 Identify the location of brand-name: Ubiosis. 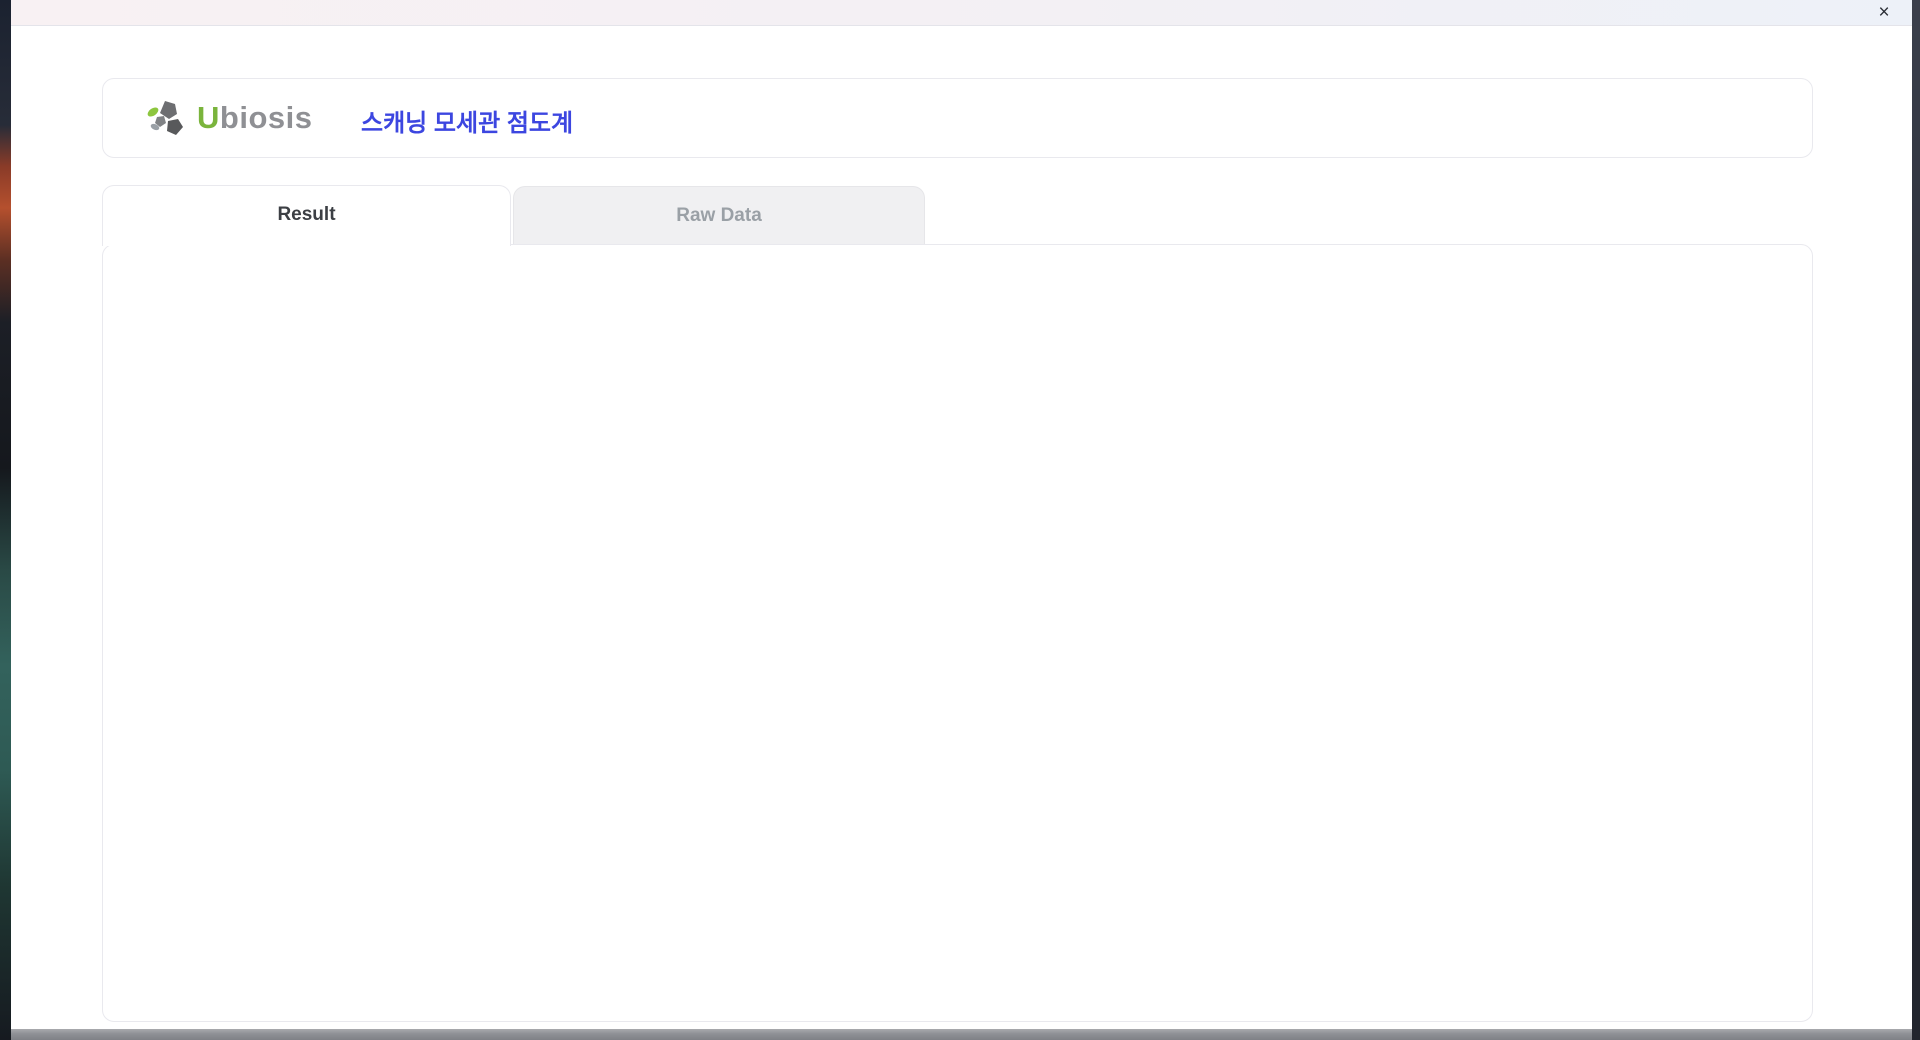
(254, 118).